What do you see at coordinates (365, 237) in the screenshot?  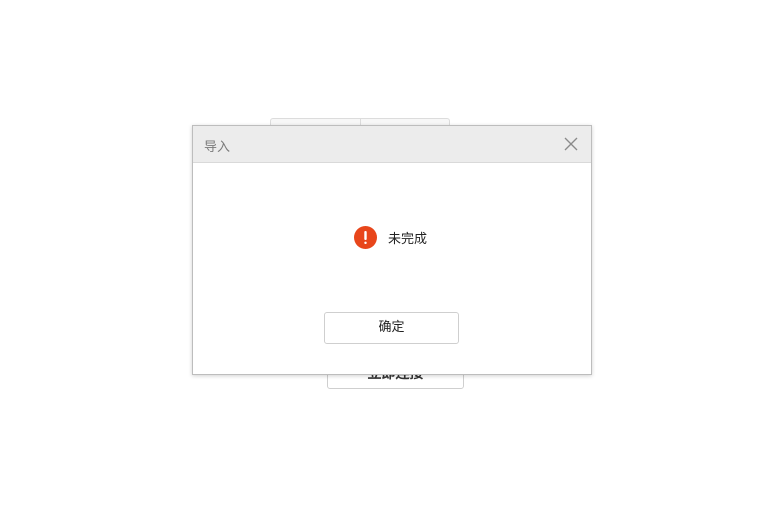 I see `exclamation-circle-icon` at bounding box center [365, 237].